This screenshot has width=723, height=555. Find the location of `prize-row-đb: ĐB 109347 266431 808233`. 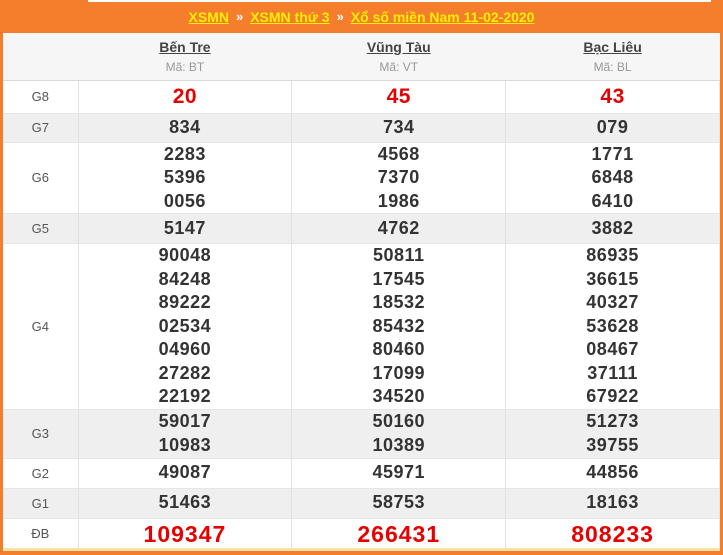

prize-row-đb: ĐB 109347 266431 808233 is located at coordinates (361, 532).